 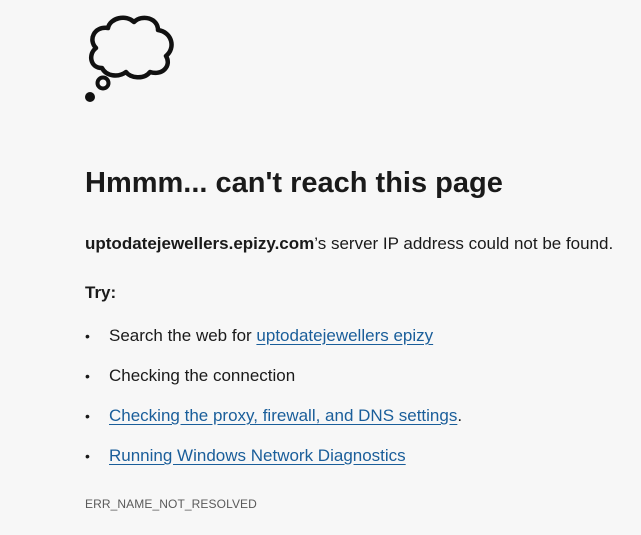 What do you see at coordinates (344, 335) in the screenshot?
I see `search-web-link: uptodatejewellers epizy` at bounding box center [344, 335].